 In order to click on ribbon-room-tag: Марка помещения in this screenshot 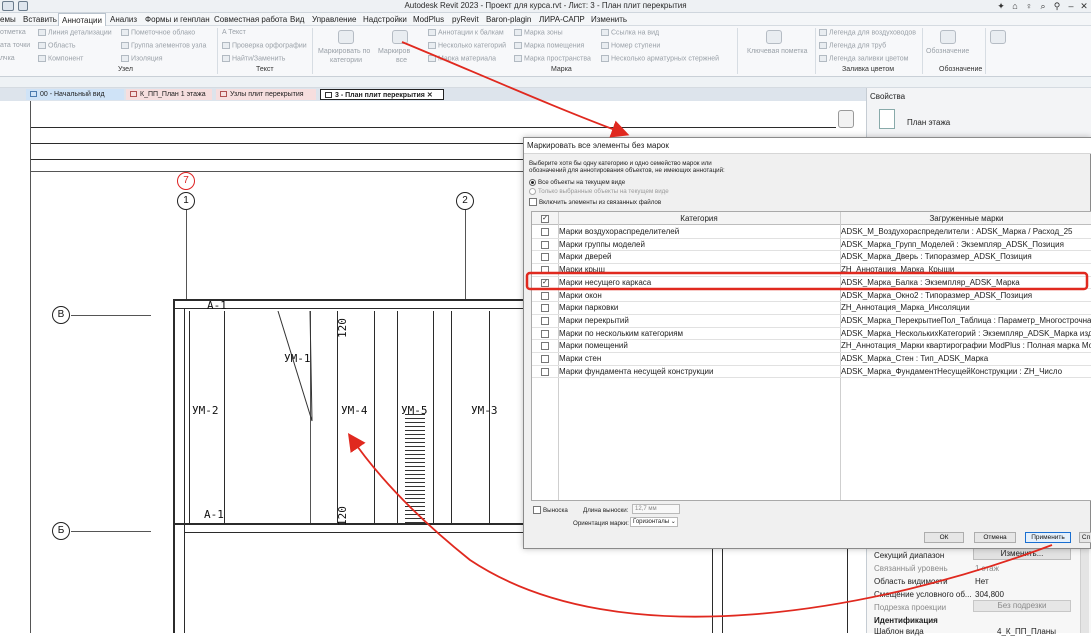, I will do `click(554, 45)`.